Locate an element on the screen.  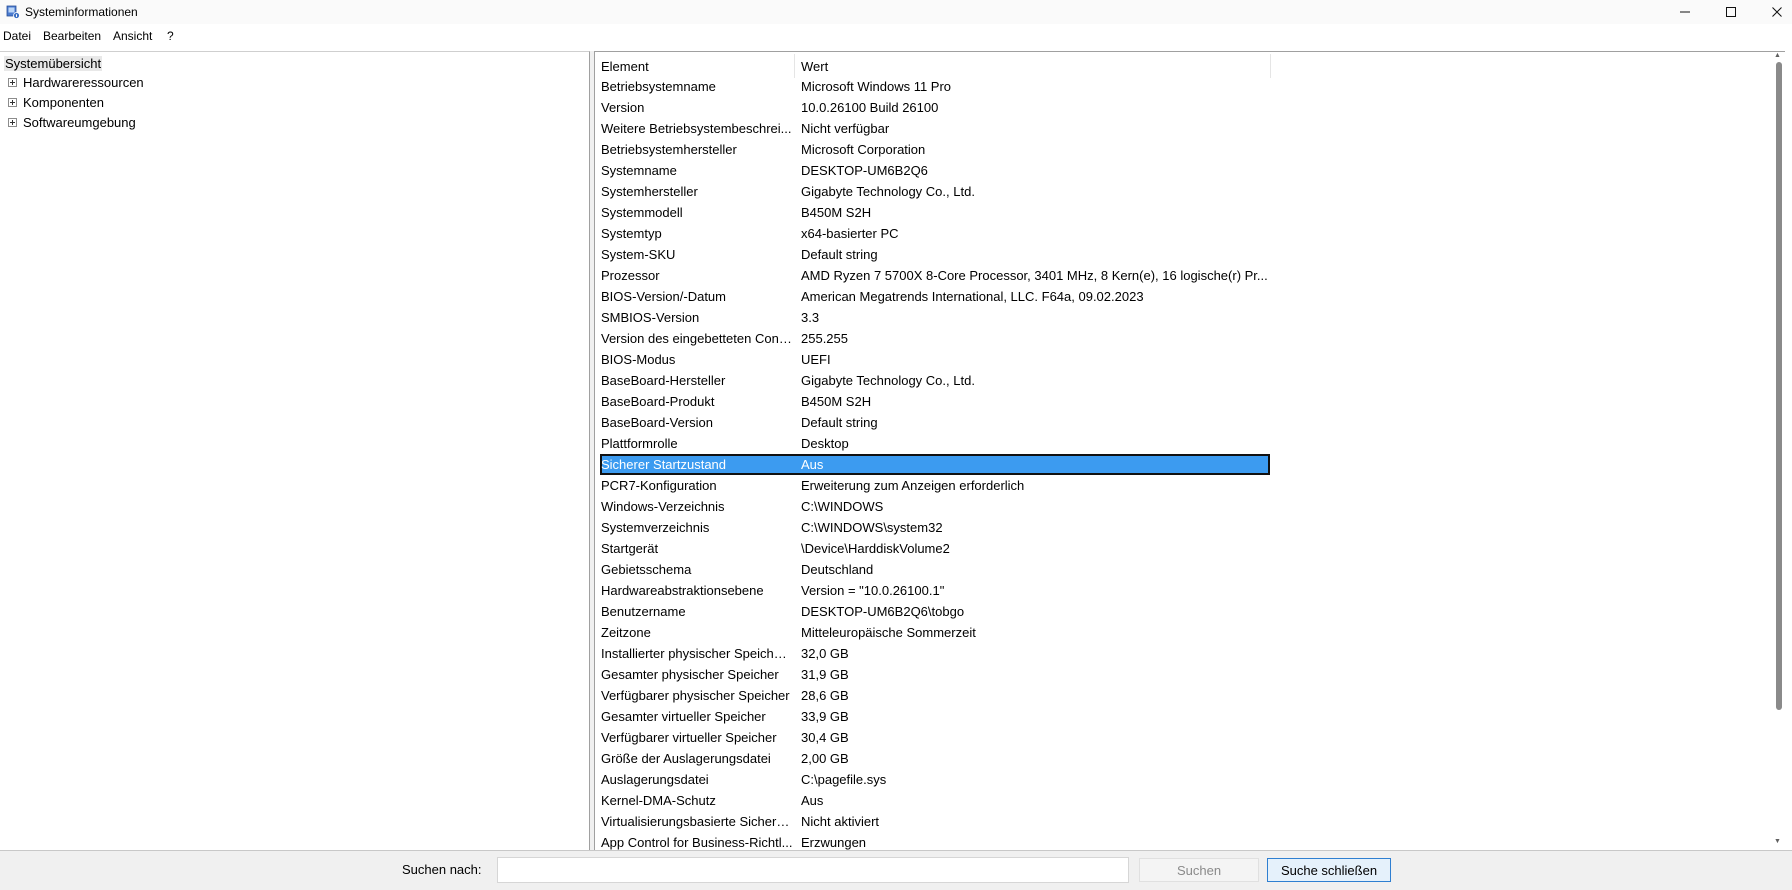
table-row: Gesamter virtueller Speicher 33,9 GB is located at coordinates (935, 716).